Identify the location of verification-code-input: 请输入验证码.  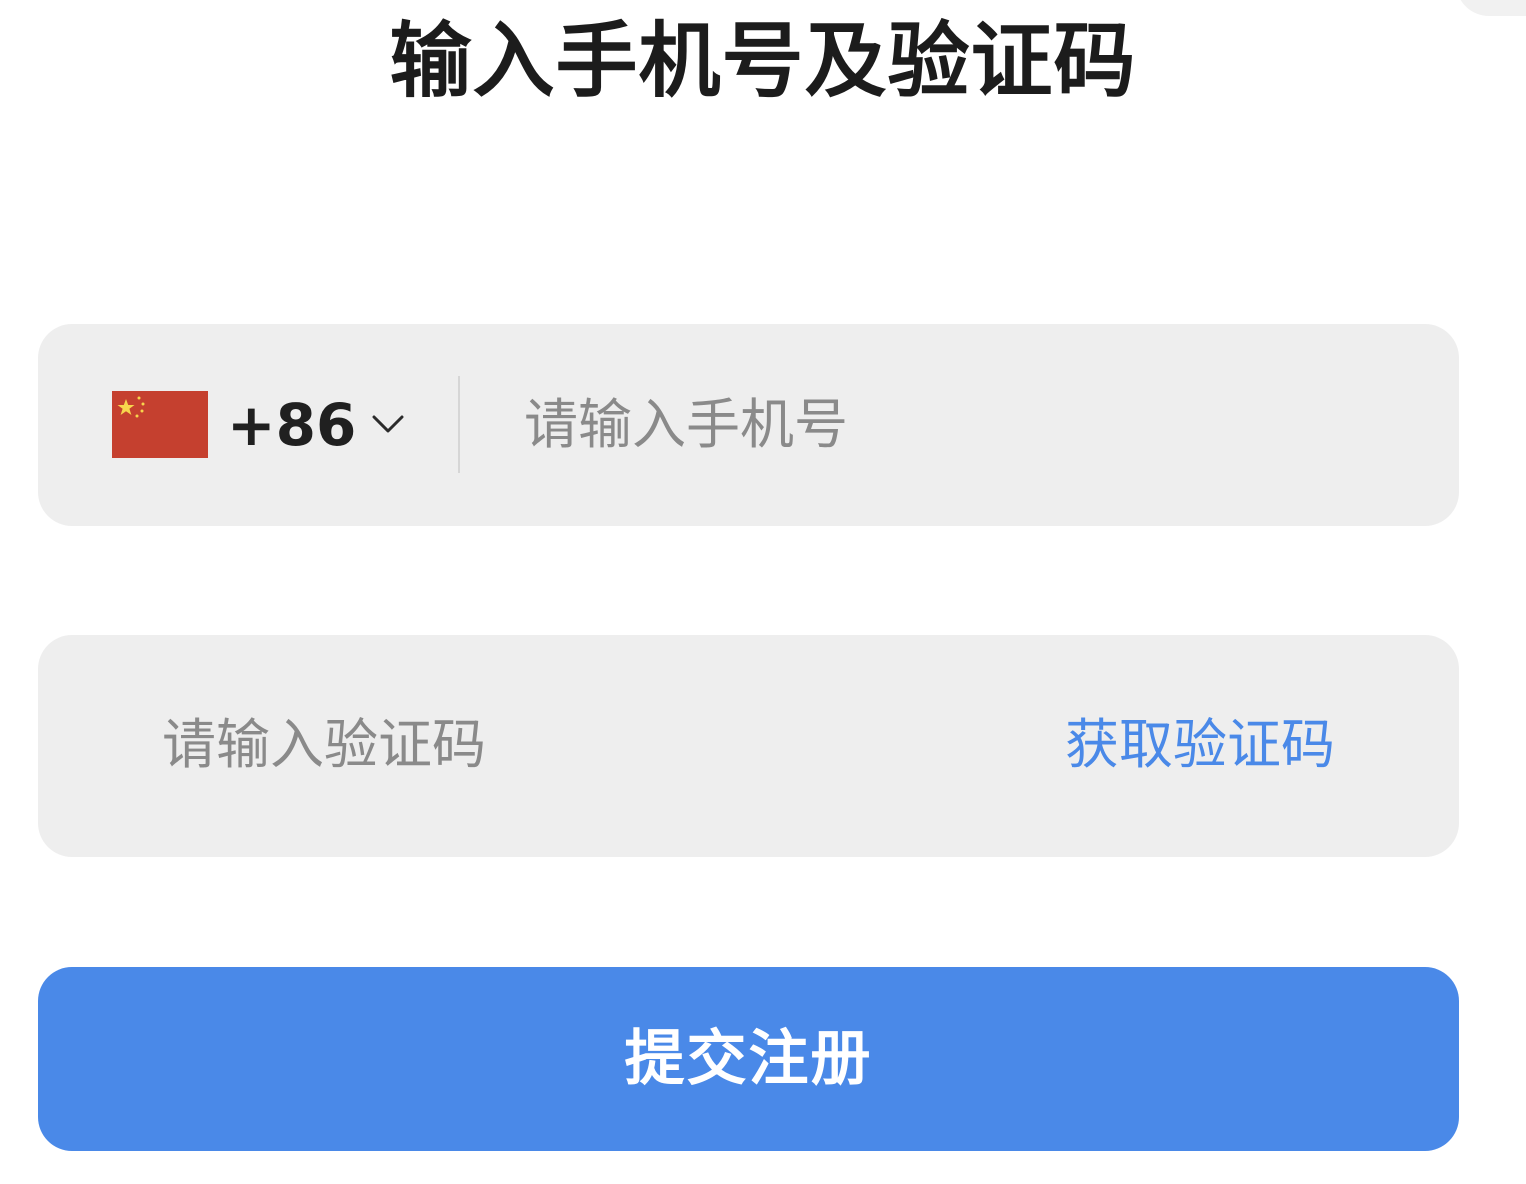
(324, 745).